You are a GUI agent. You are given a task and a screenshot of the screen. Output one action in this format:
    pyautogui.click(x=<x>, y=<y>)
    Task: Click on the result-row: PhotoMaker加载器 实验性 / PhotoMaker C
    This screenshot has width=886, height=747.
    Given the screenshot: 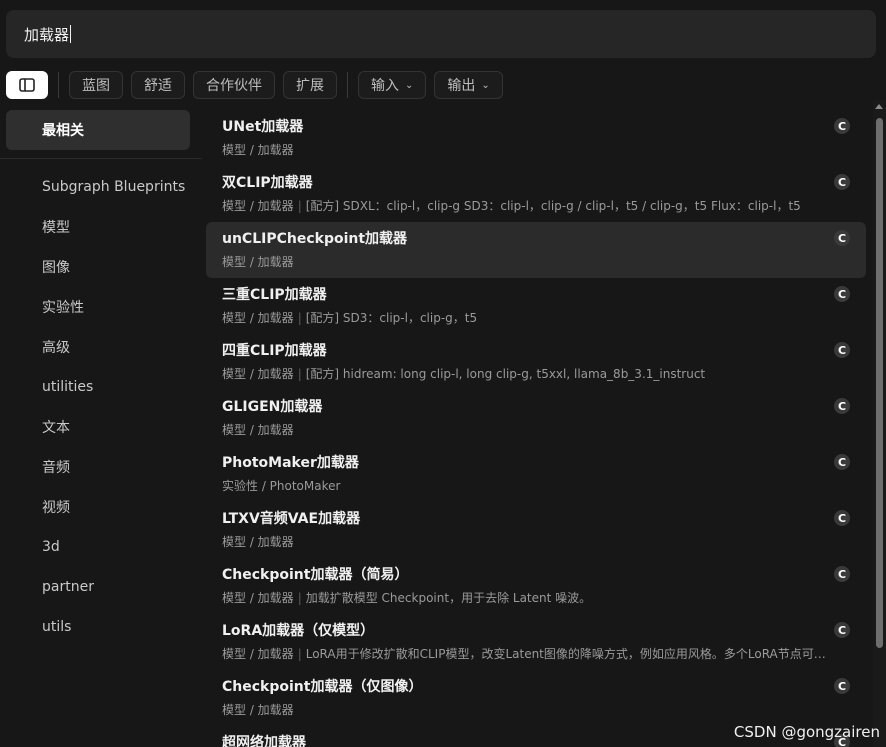 What is the action you would take?
    pyautogui.click(x=536, y=474)
    